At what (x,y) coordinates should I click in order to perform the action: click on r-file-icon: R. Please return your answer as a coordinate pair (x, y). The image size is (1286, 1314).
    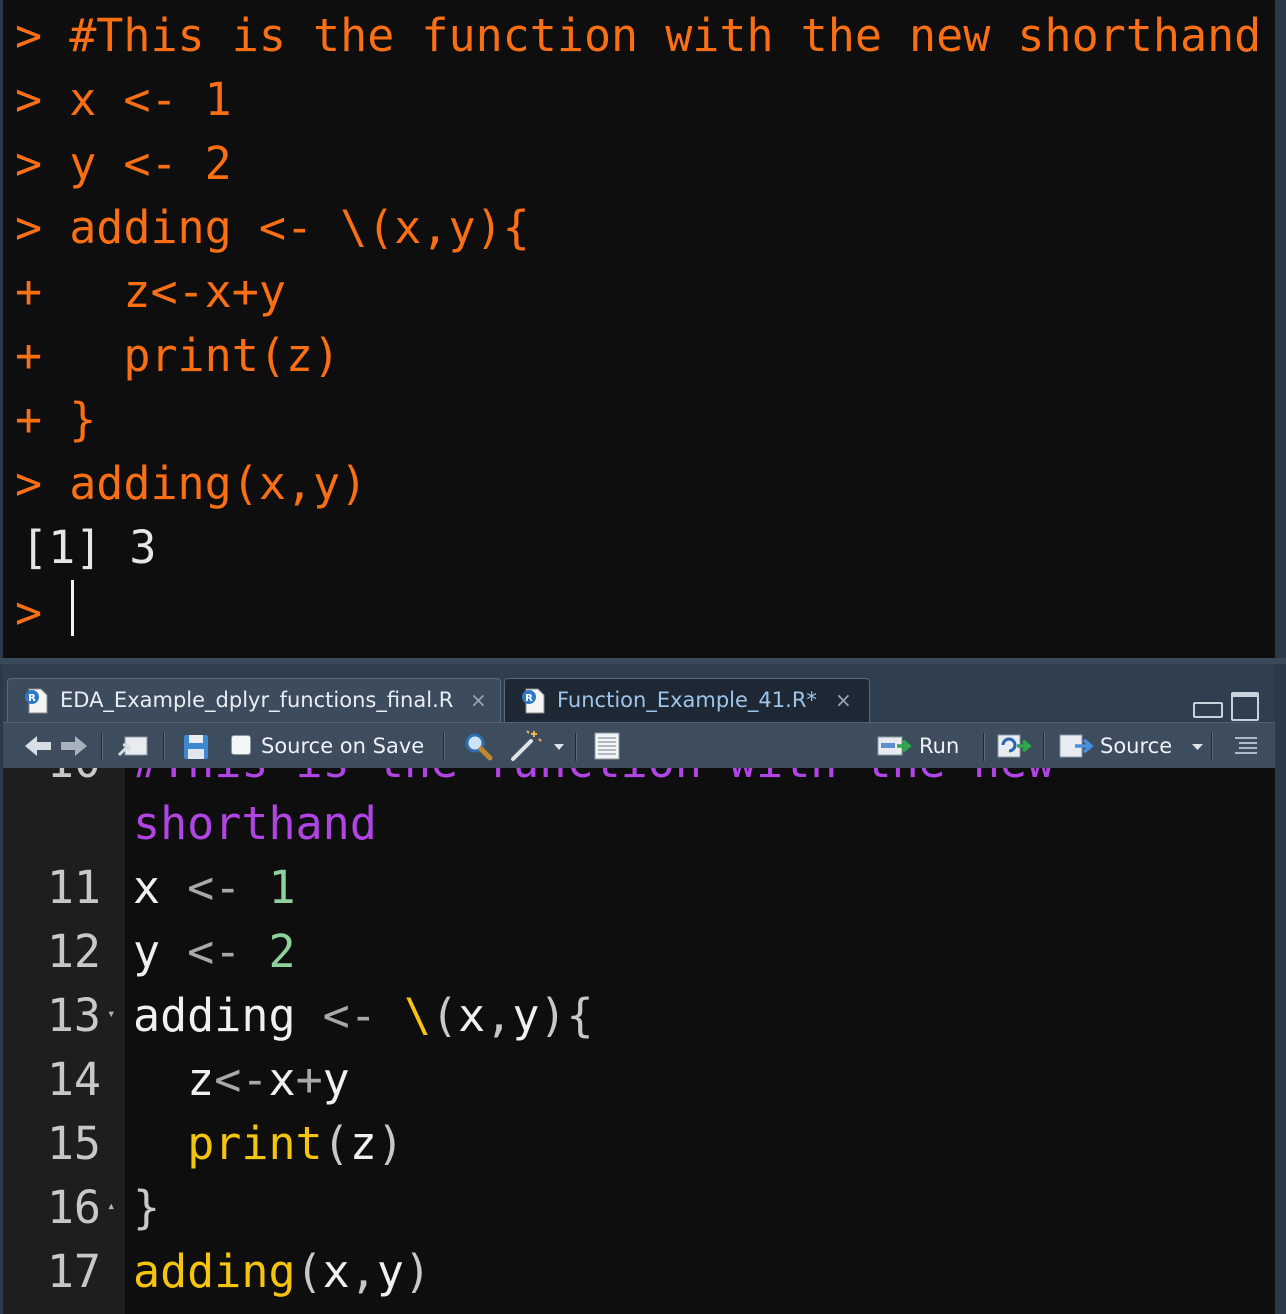
    Looking at the image, I should click on (533, 701).